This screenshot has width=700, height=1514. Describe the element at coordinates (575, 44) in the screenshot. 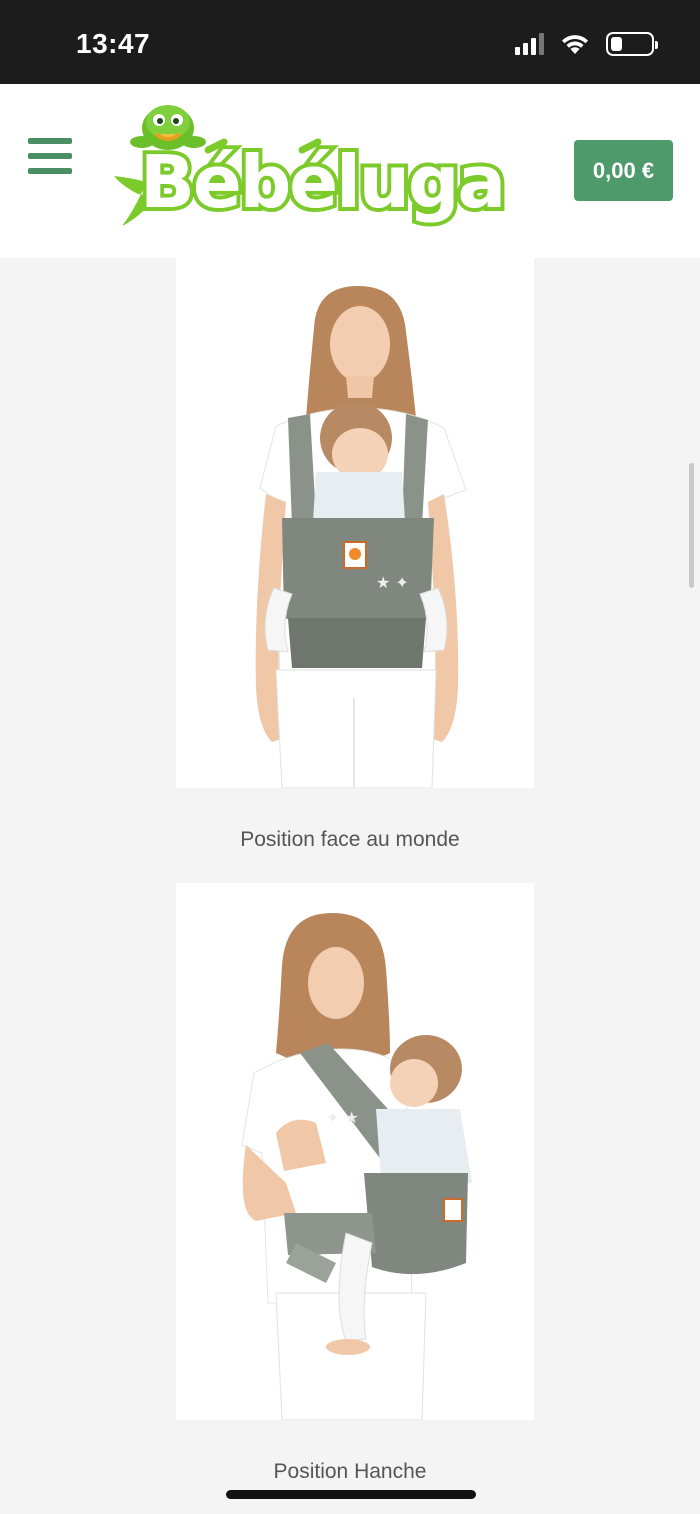

I see `wifi-icon` at that location.